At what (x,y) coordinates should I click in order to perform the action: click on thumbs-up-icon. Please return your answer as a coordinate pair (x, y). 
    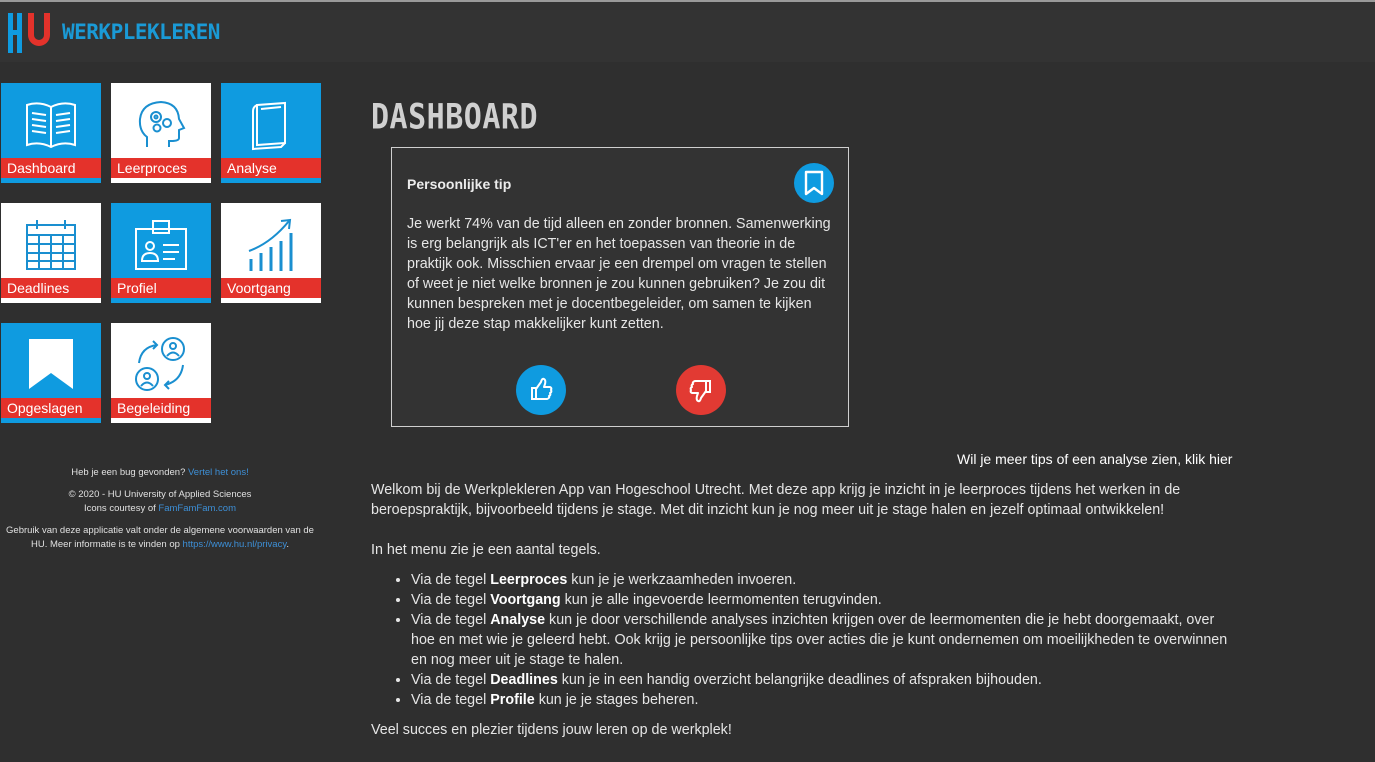
    Looking at the image, I should click on (542, 388).